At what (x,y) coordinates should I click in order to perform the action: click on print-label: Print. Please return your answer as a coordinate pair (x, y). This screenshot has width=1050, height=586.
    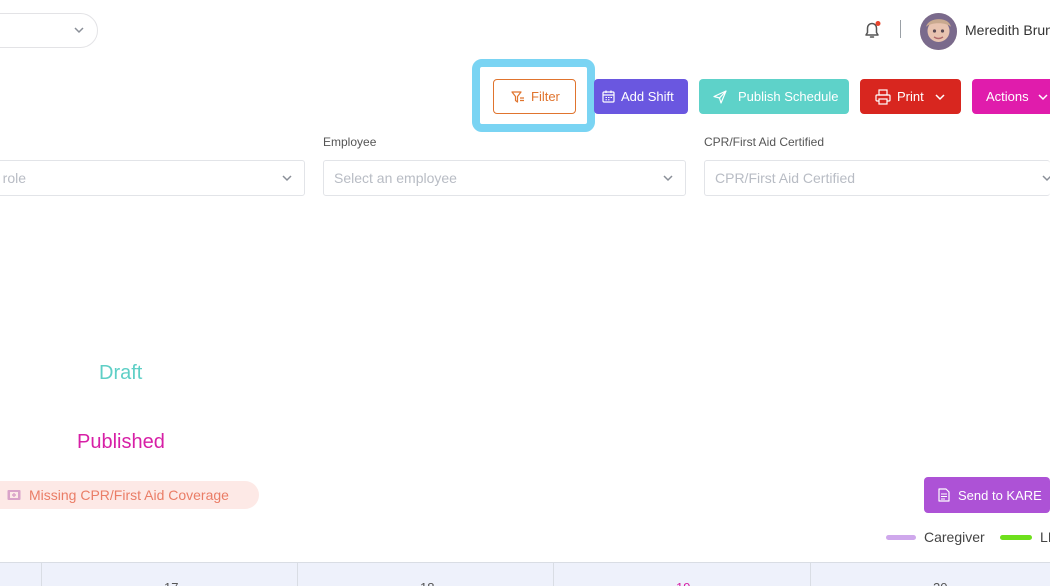
    Looking at the image, I should click on (910, 96).